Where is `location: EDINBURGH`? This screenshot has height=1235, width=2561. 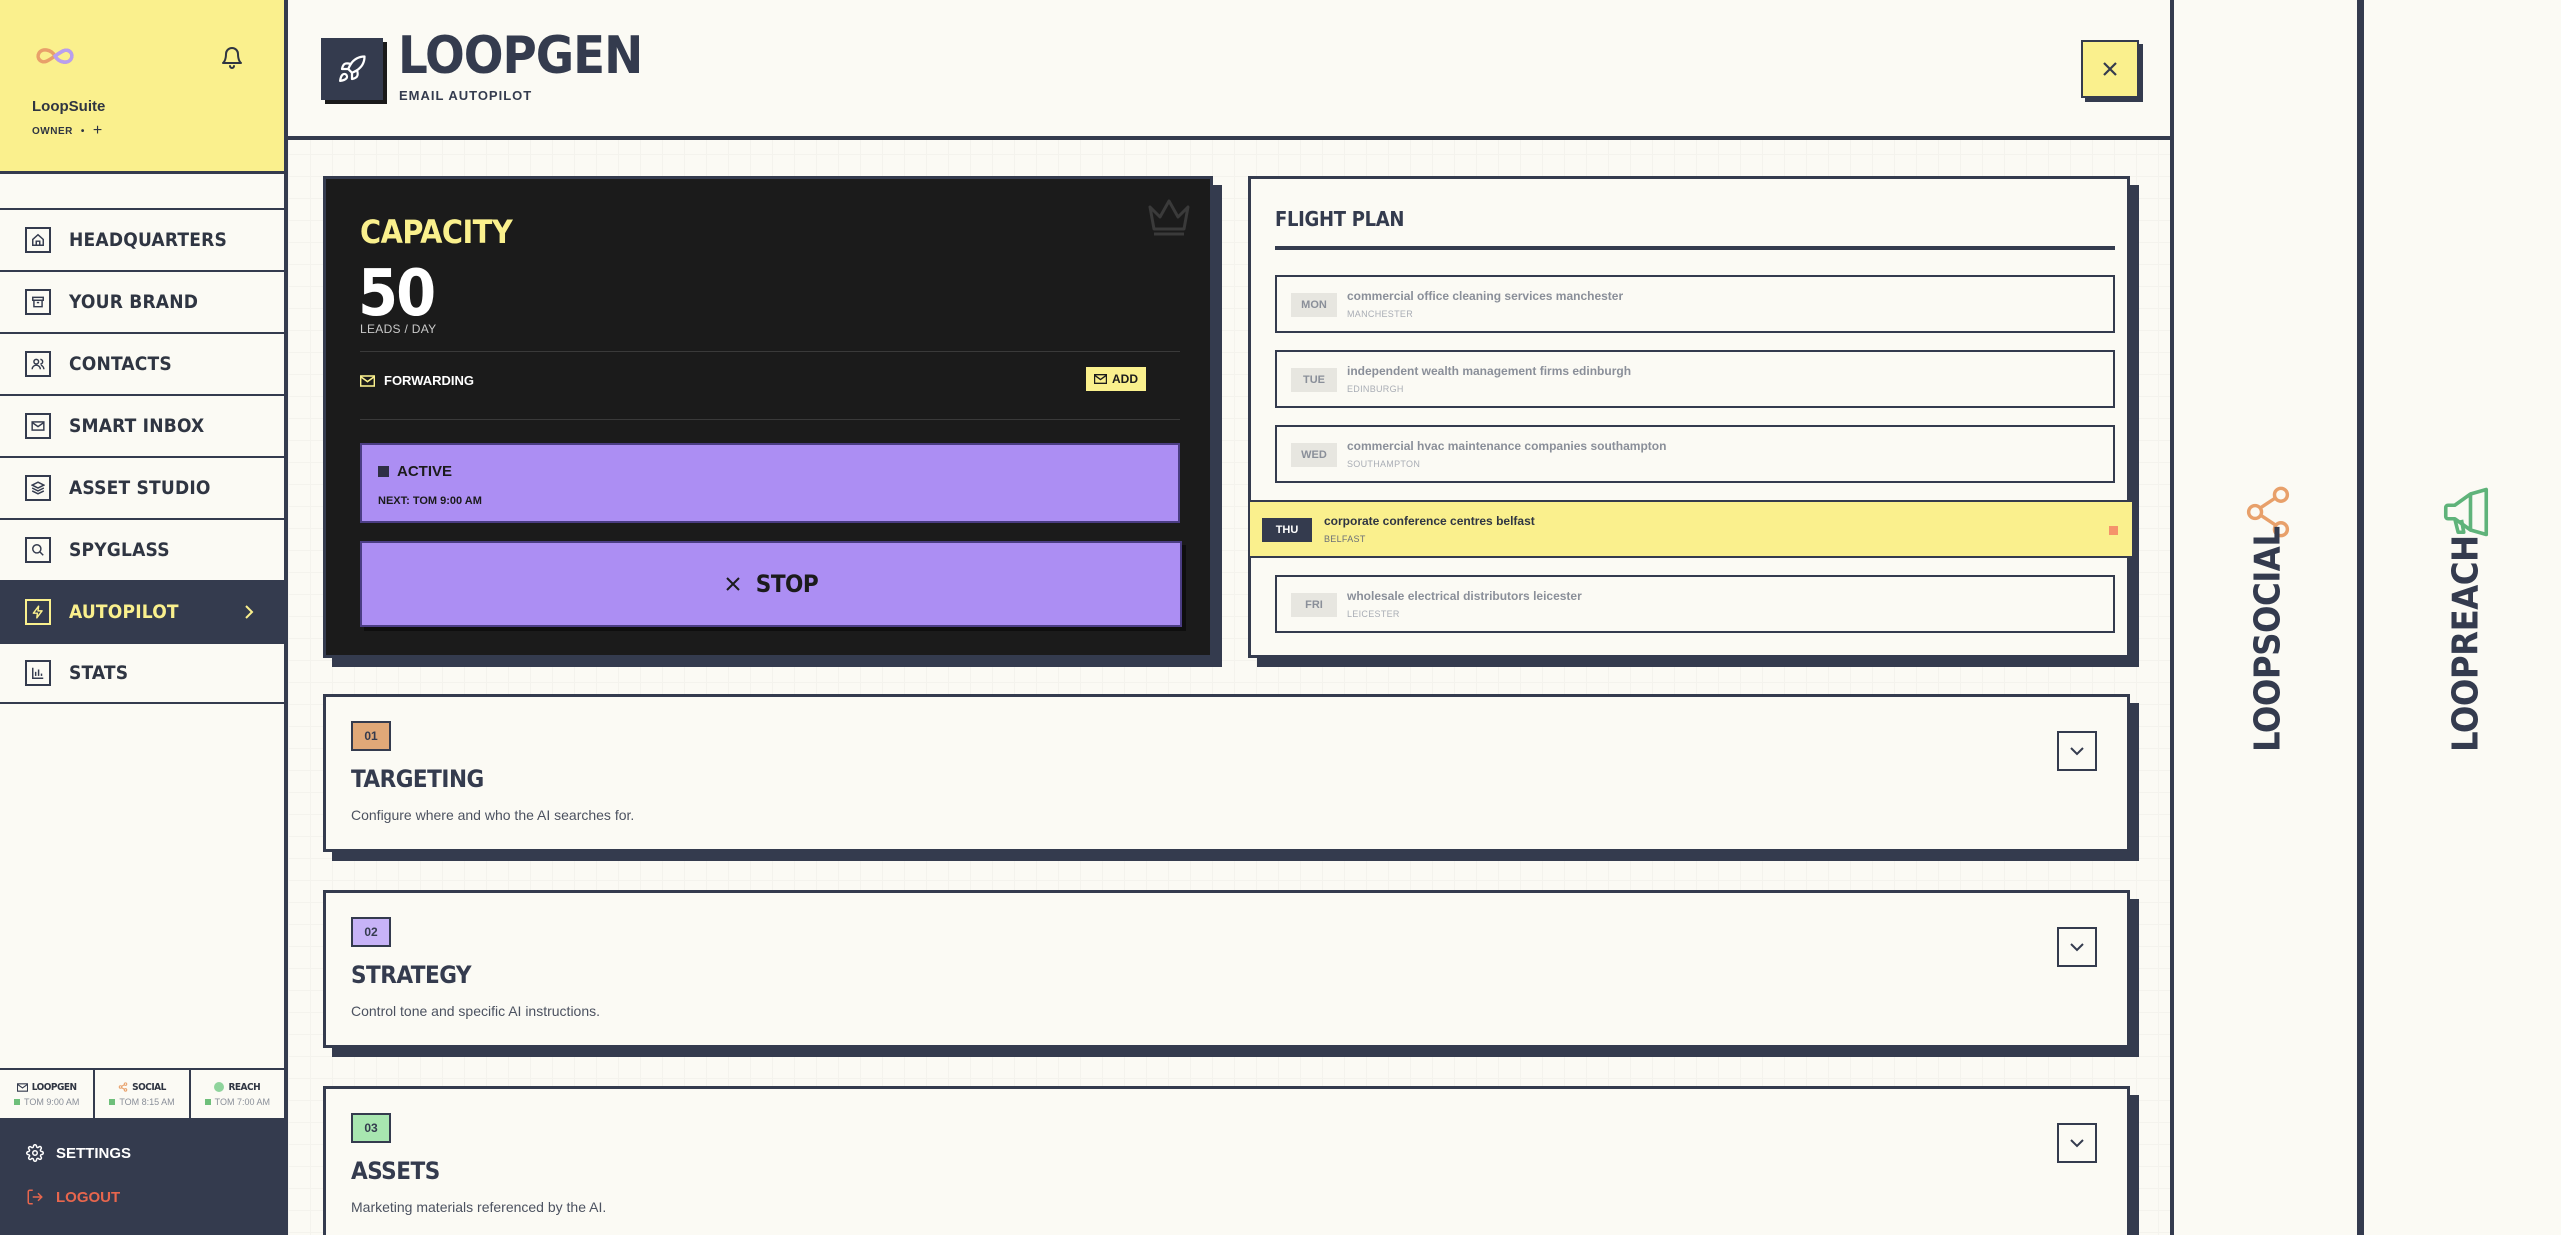 location: EDINBURGH is located at coordinates (1375, 389).